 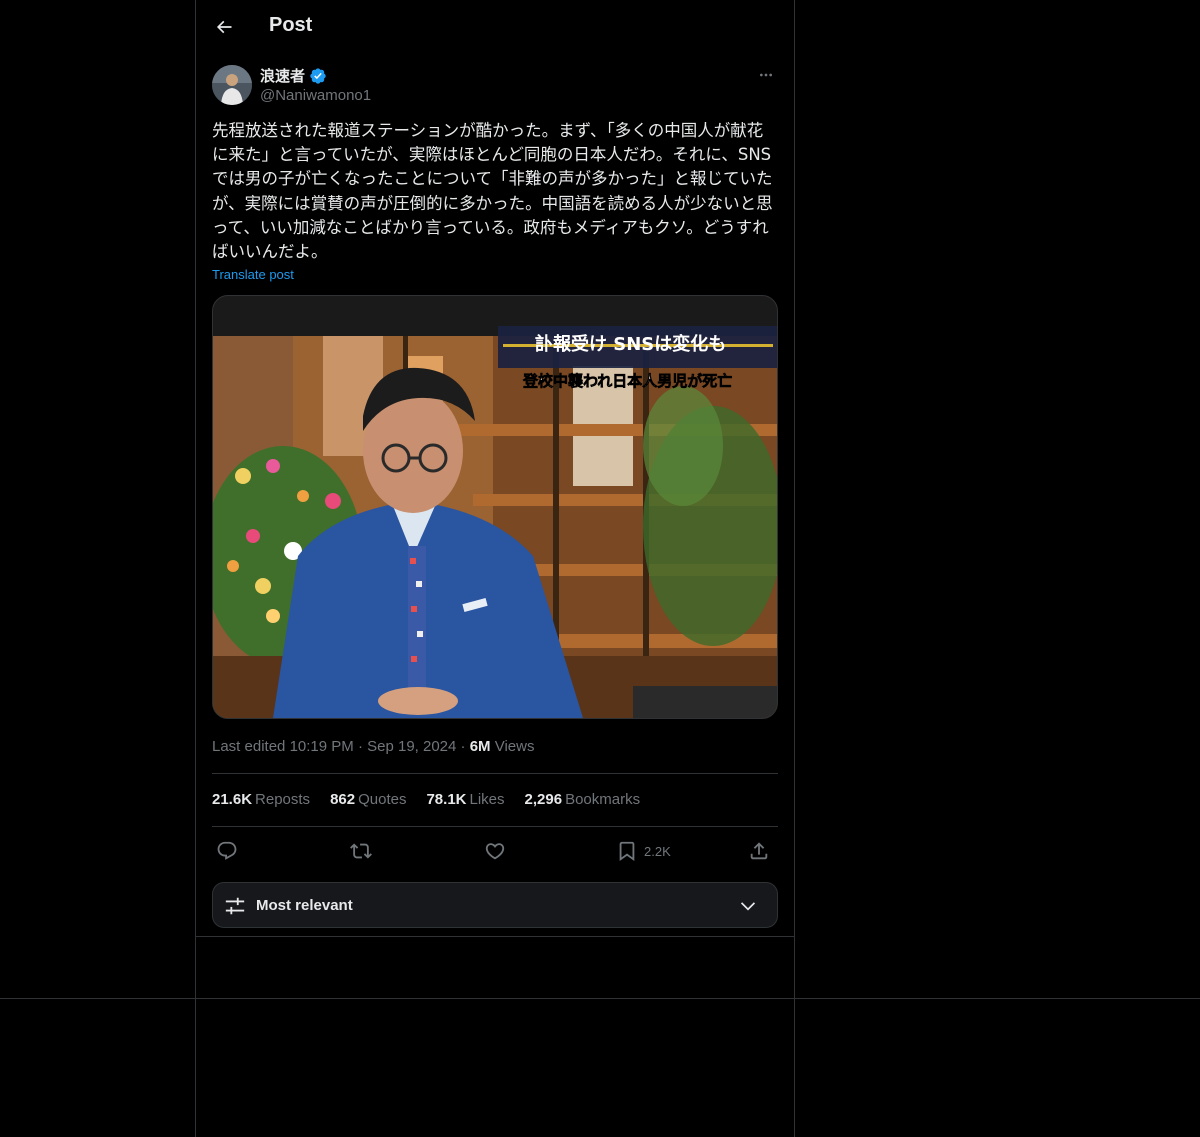 I want to click on repost-icon, so click(x=361, y=851).